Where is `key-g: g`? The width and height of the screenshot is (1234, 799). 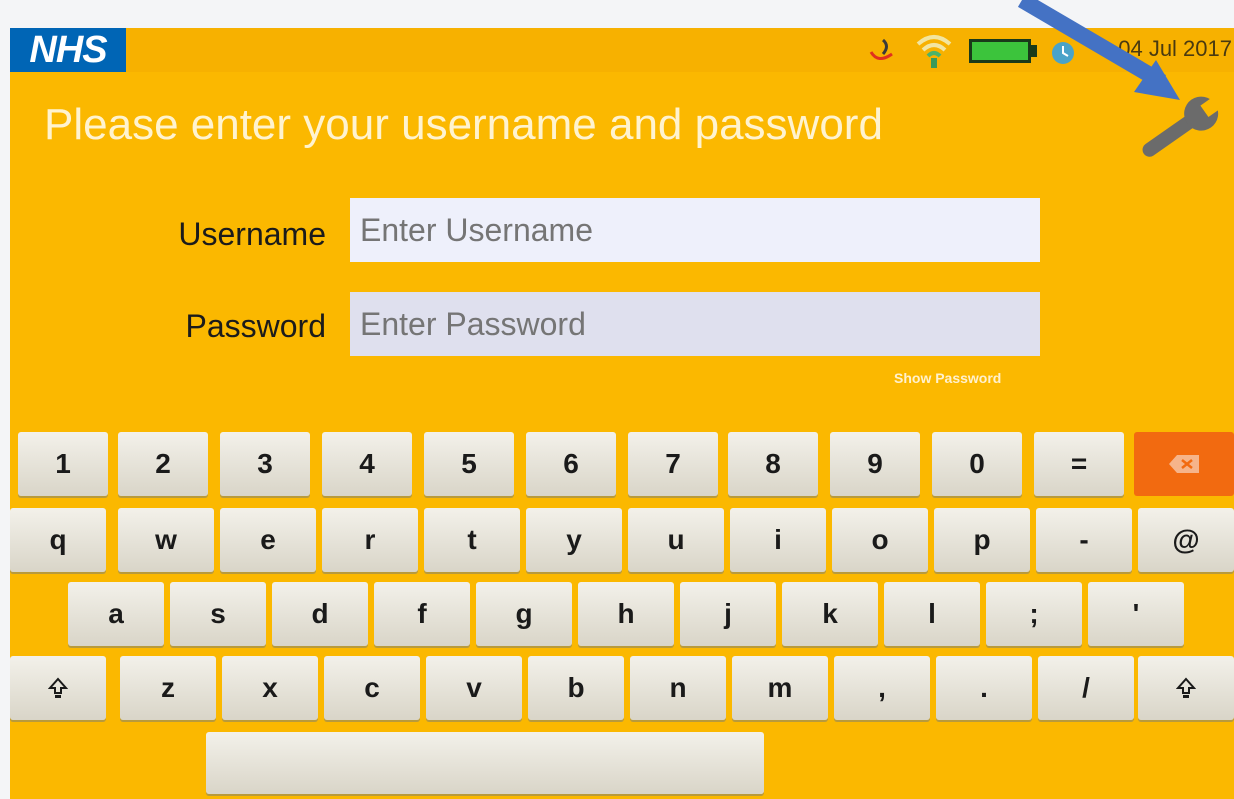 key-g: g is located at coordinates (524, 614).